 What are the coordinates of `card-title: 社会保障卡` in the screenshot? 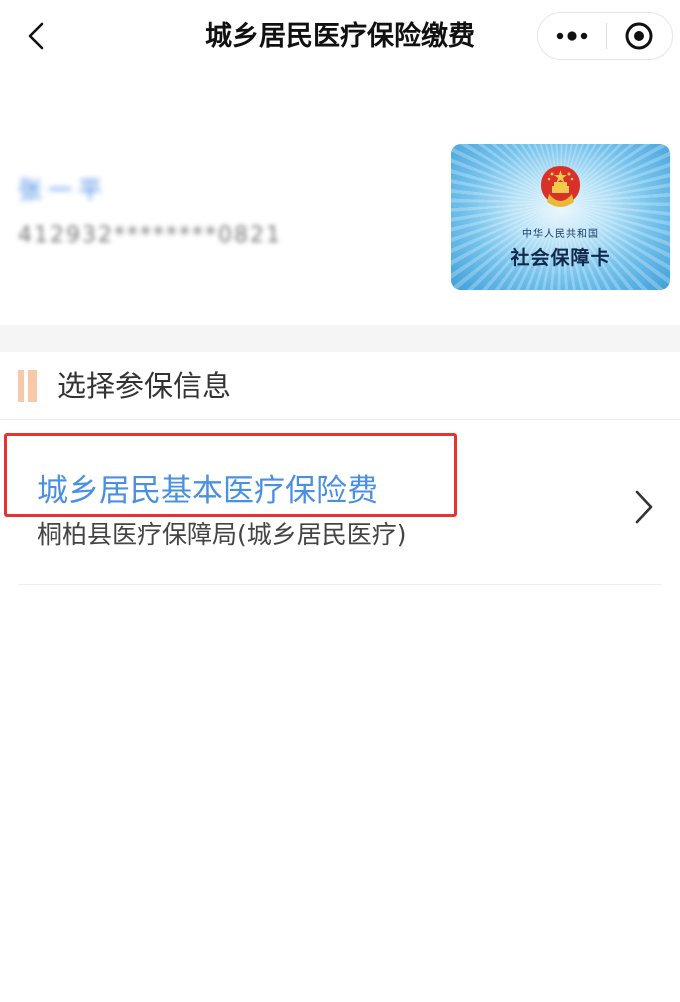 It's located at (560, 258).